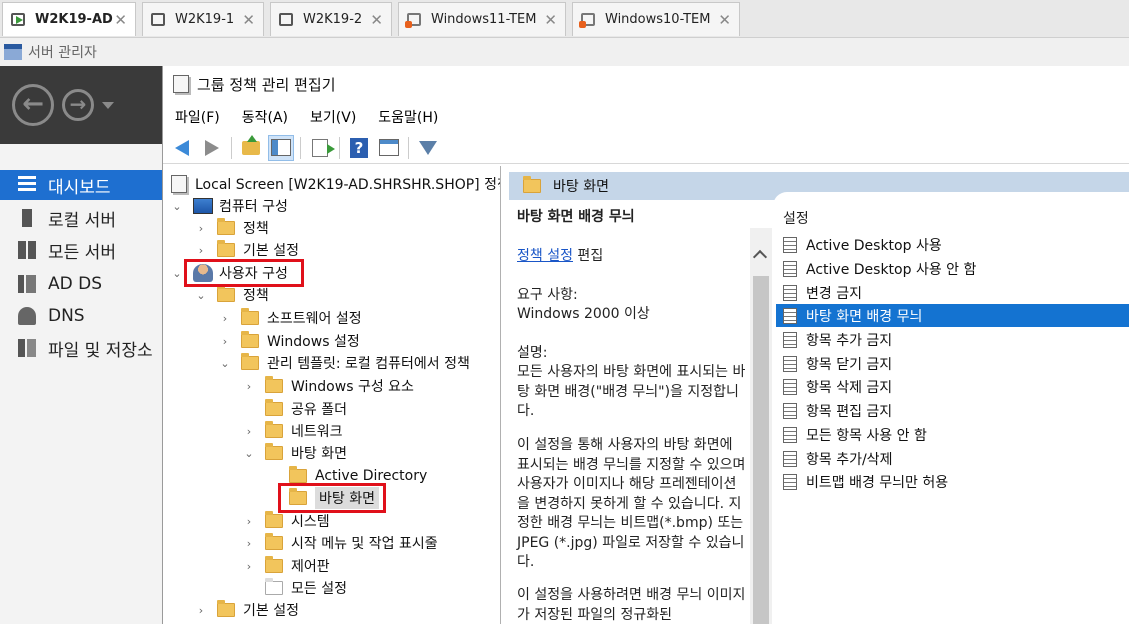  What do you see at coordinates (33, 105) in the screenshot?
I see `back-arrow-icon: ←` at bounding box center [33, 105].